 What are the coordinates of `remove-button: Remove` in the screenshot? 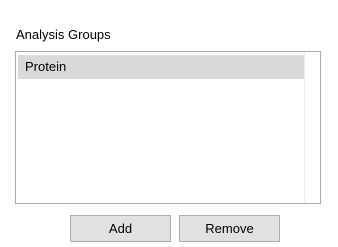 It's located at (229, 228).